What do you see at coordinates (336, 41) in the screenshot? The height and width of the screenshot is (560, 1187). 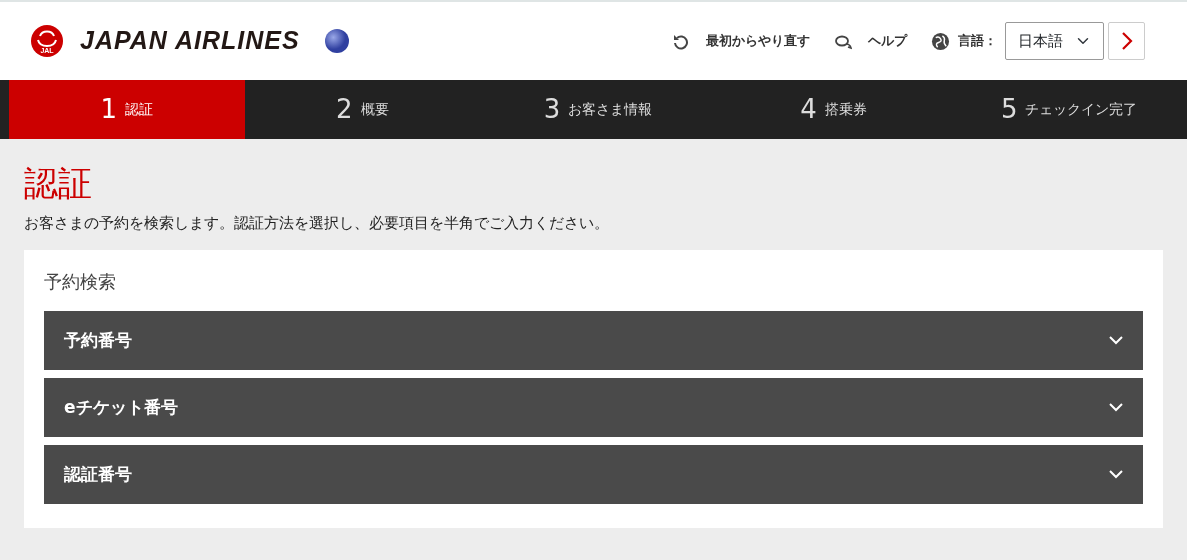 I see `globe-logo-icon` at bounding box center [336, 41].